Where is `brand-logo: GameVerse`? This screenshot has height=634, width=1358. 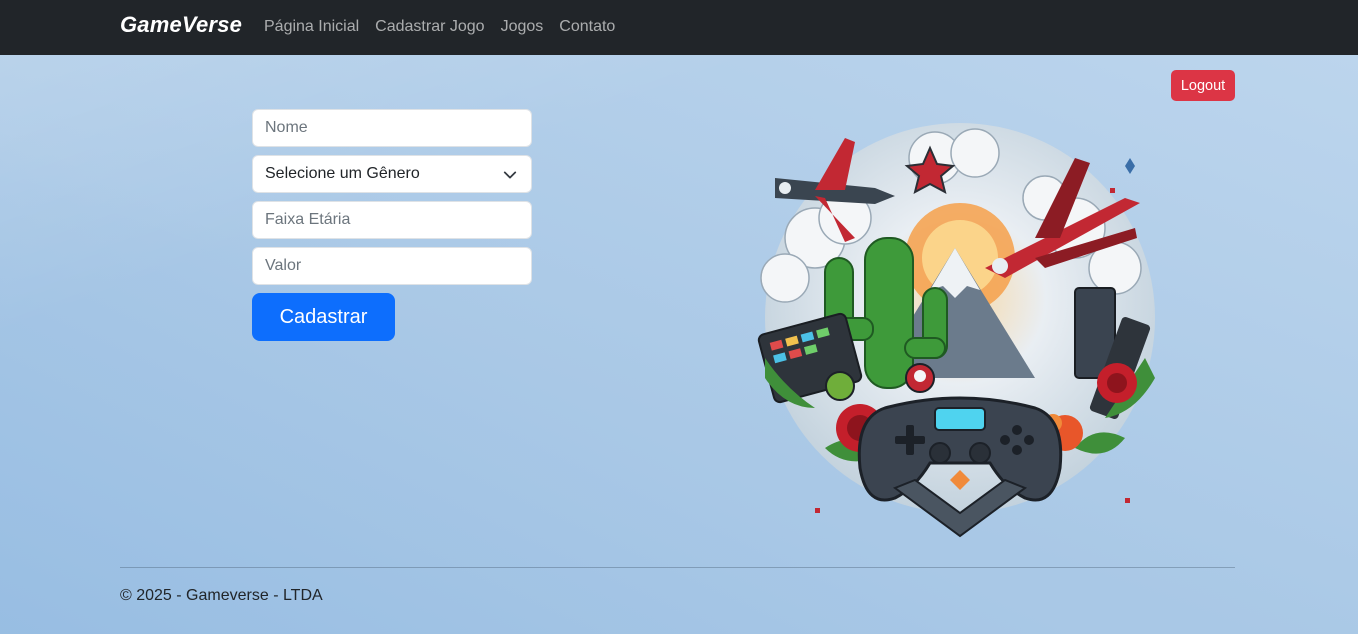 brand-logo: GameVerse is located at coordinates (181, 25).